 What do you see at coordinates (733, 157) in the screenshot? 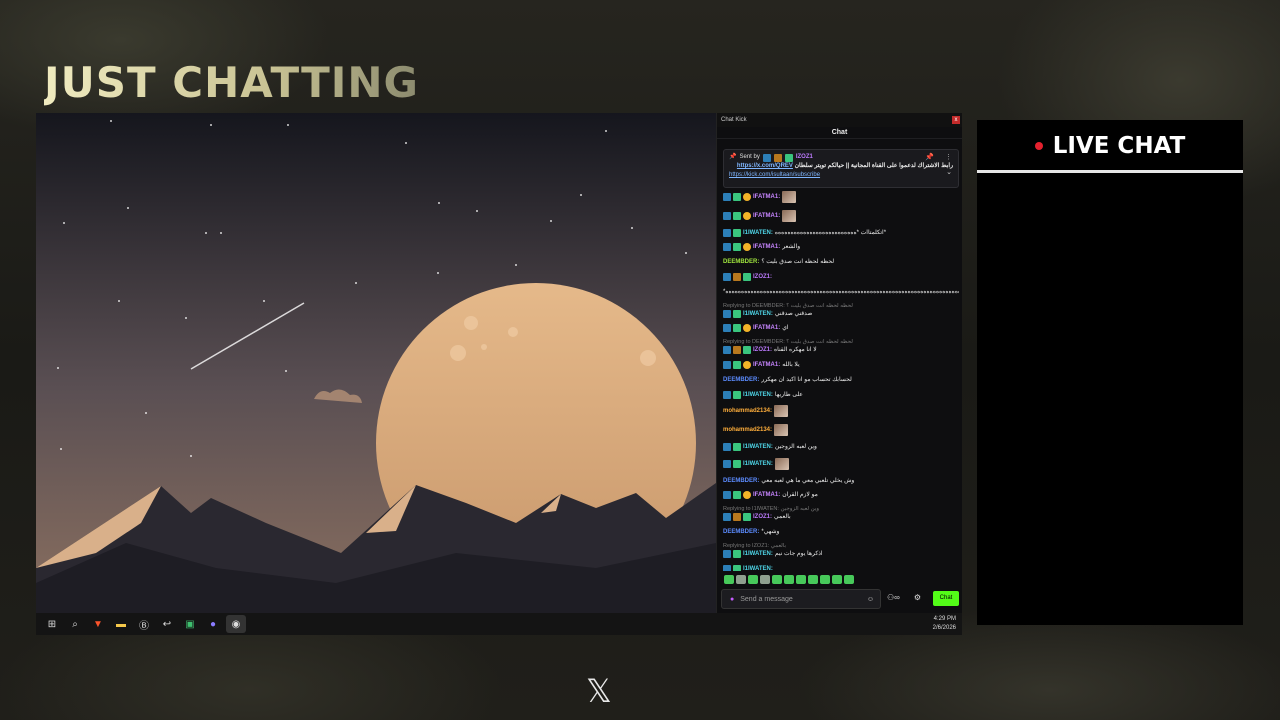
I see `pin-icon: 📌` at bounding box center [733, 157].